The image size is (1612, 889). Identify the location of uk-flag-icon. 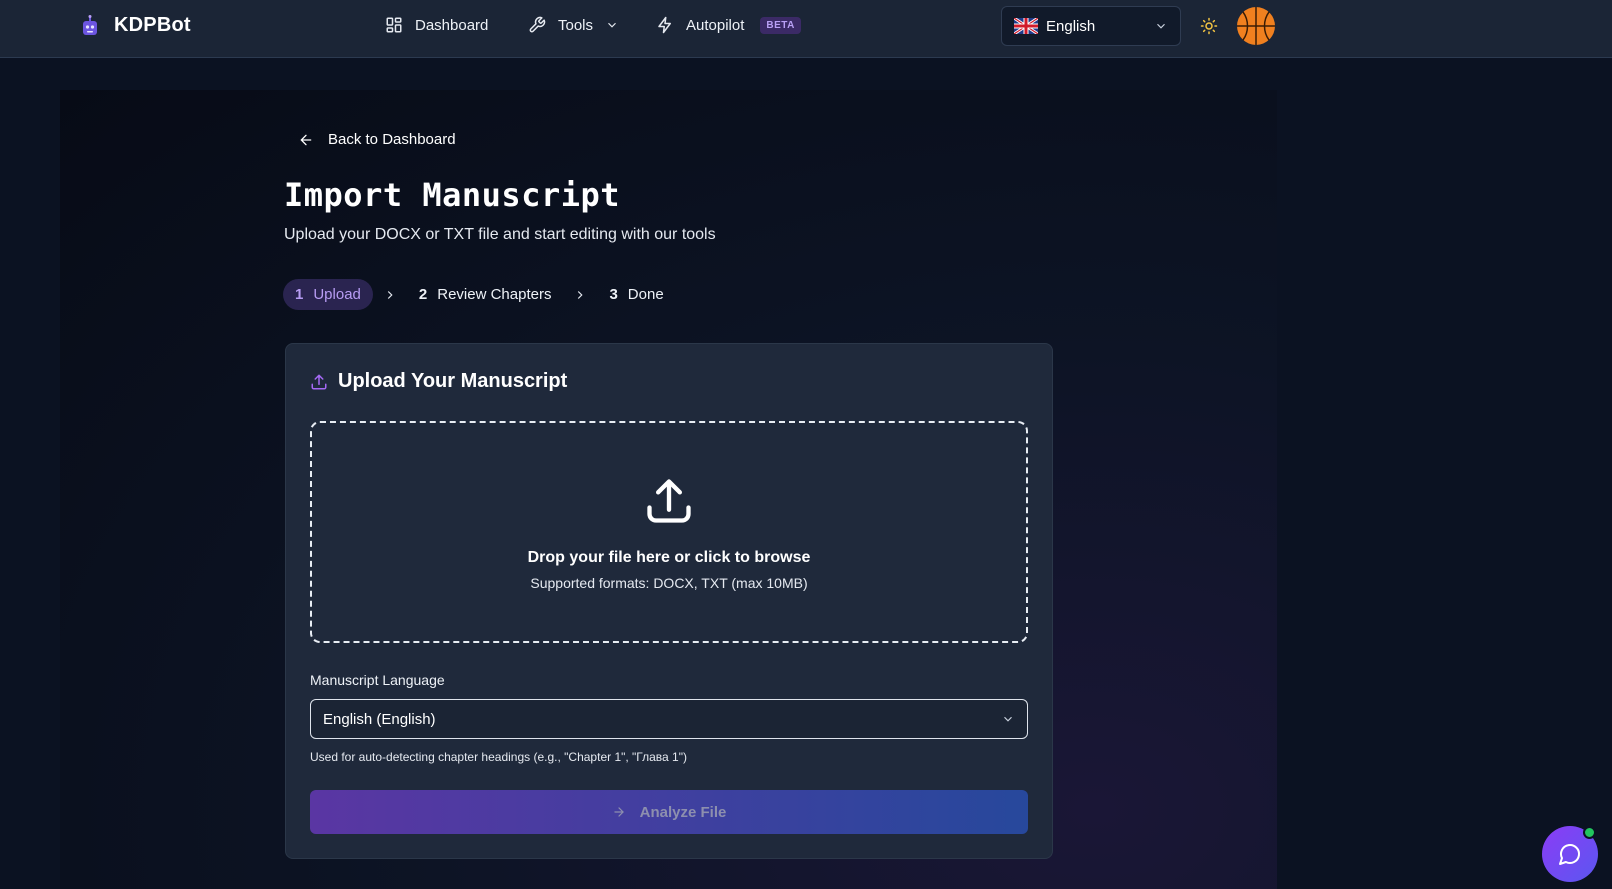
(1026, 26).